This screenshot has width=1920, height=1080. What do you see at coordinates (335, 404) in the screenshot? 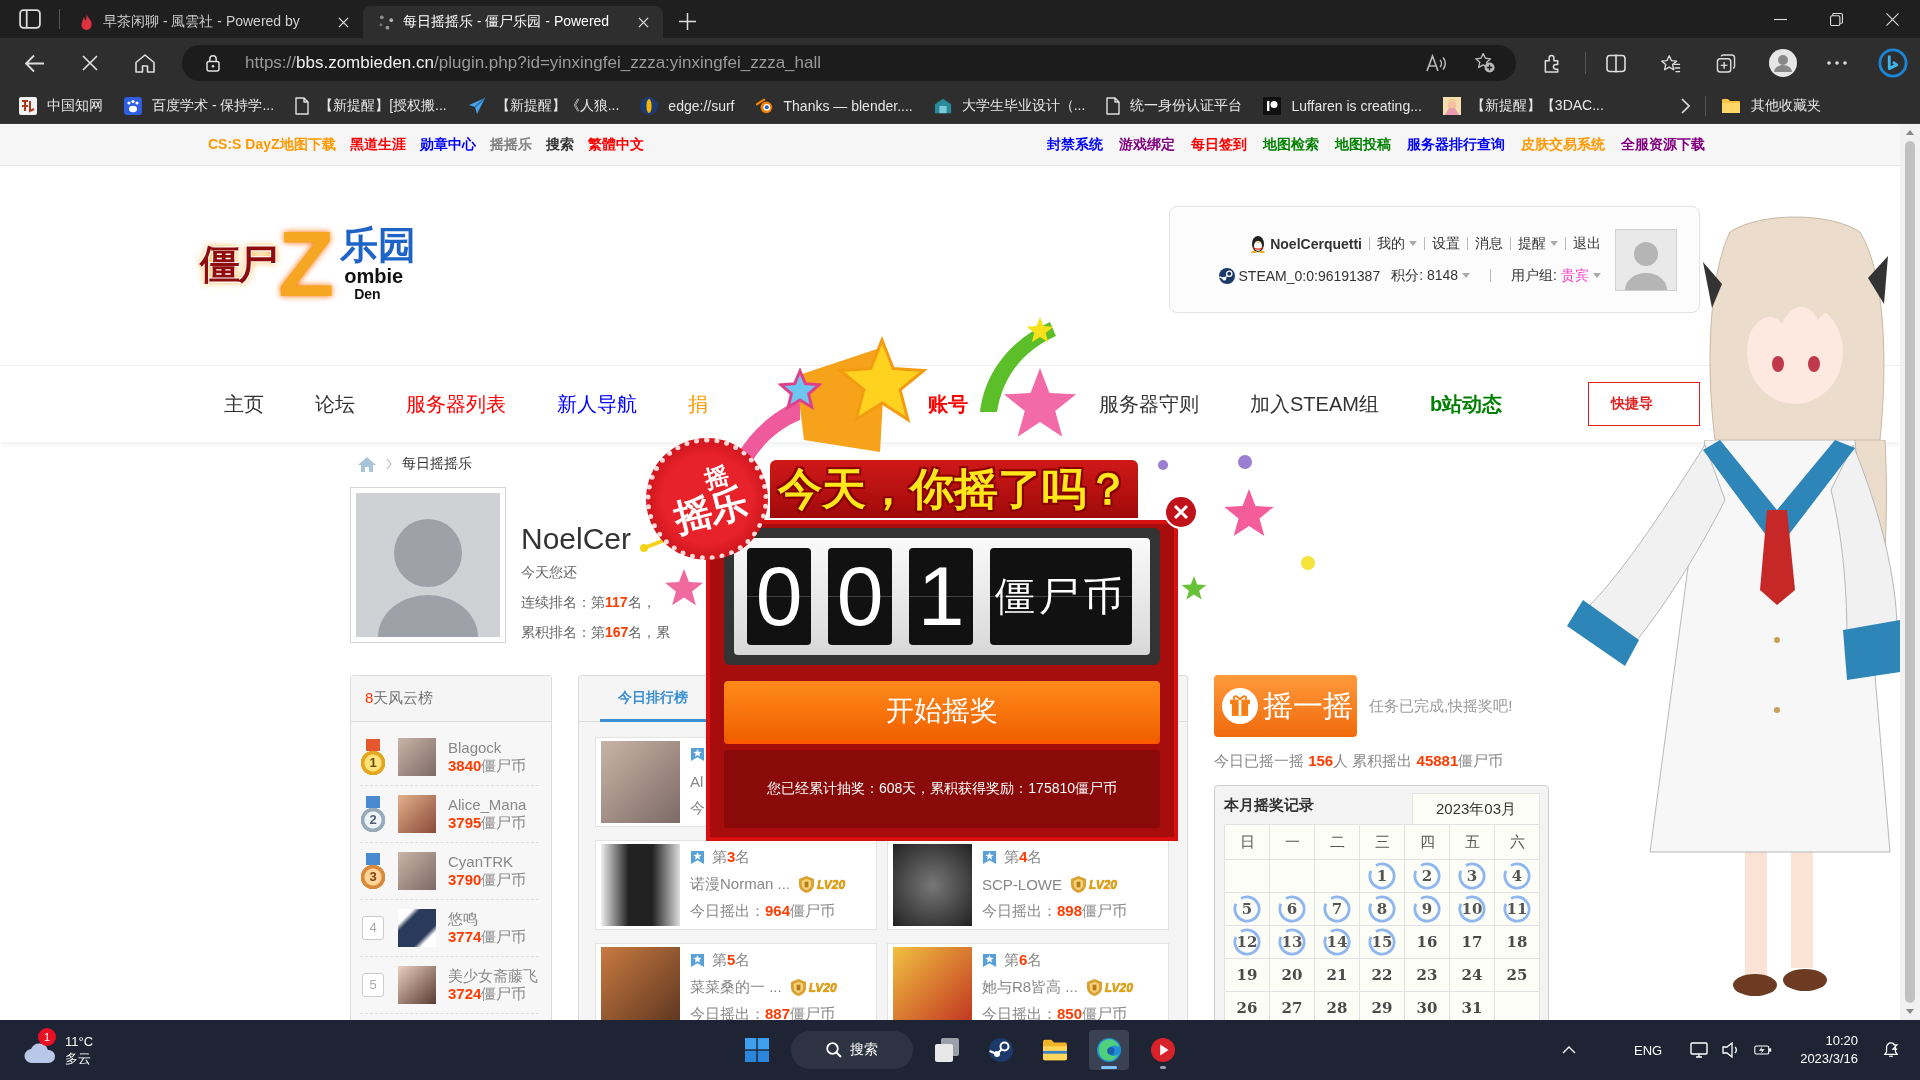
I see `nav-link: 论坛` at bounding box center [335, 404].